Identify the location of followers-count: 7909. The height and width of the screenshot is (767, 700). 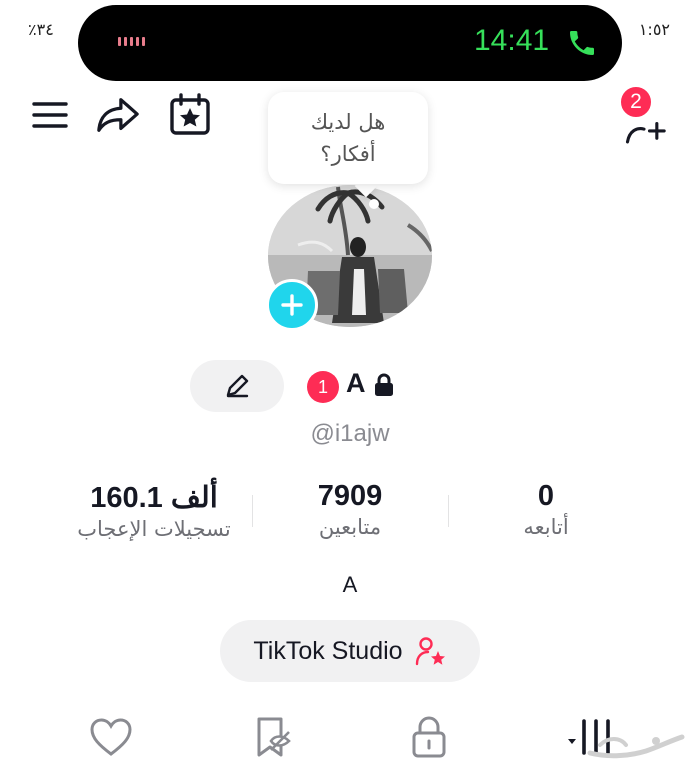
(350, 496).